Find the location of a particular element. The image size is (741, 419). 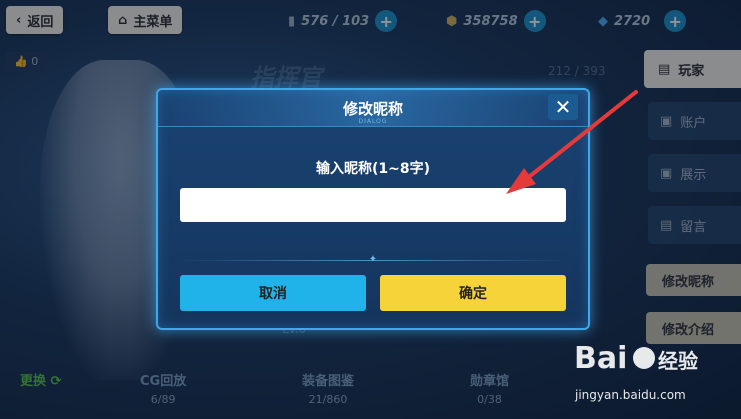

svg-text: Bai is located at coordinates (600, 358).